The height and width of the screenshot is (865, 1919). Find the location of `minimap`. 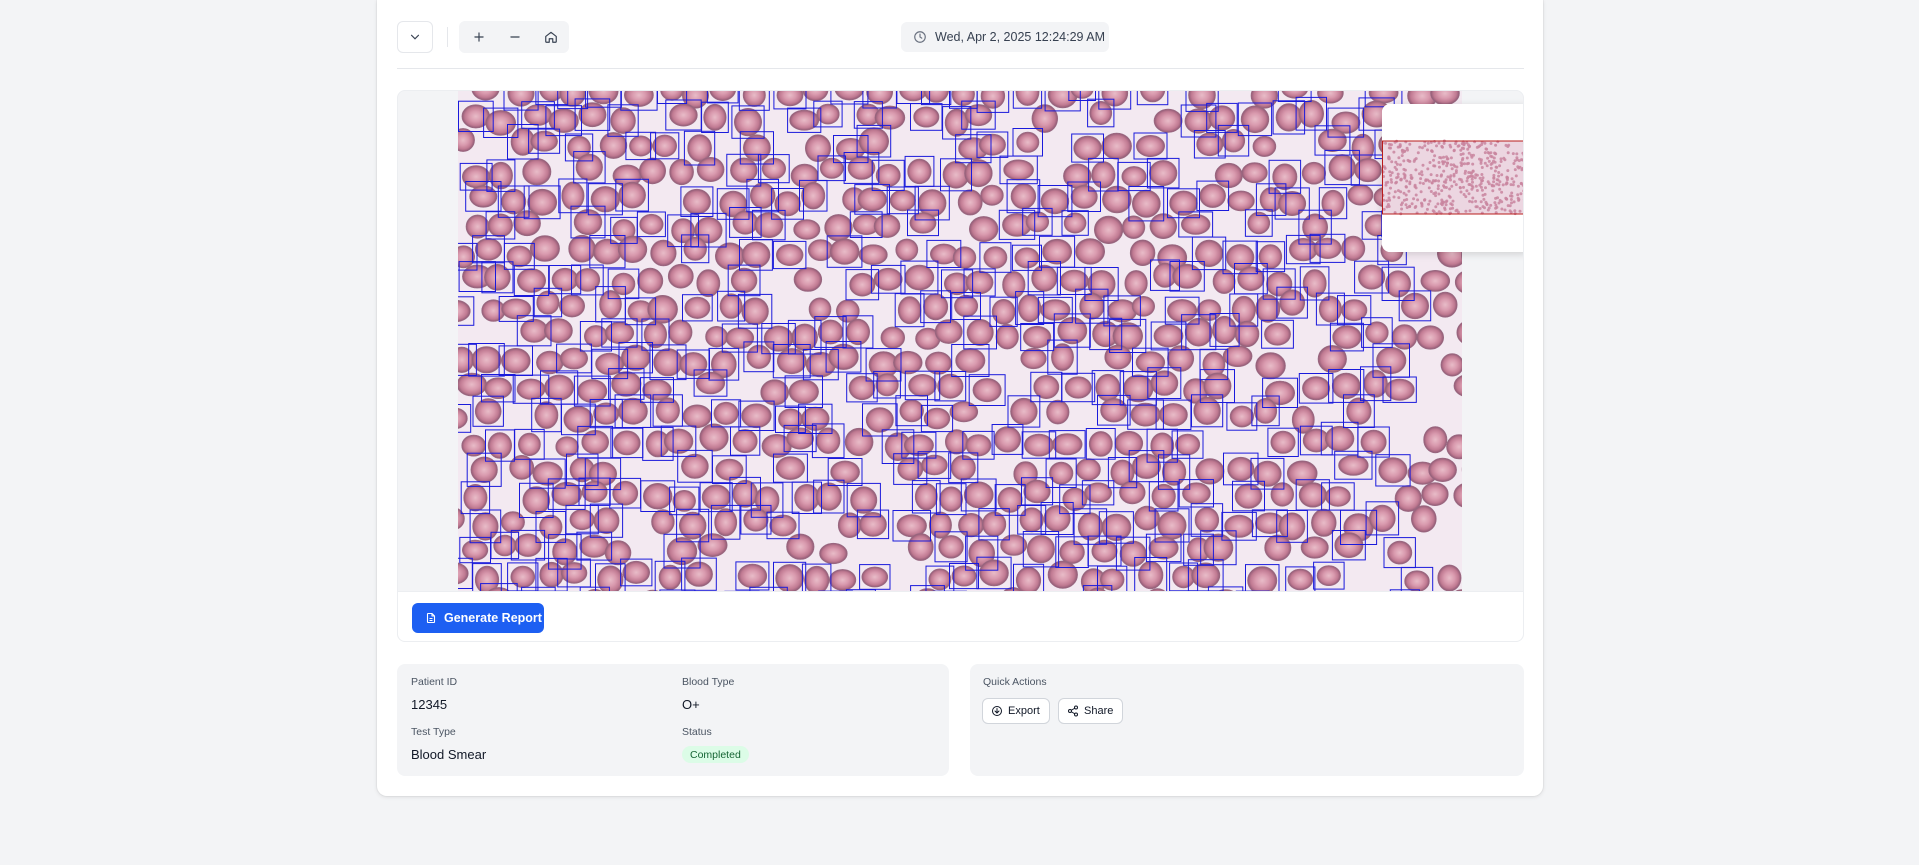

minimap is located at coordinates (1452, 178).